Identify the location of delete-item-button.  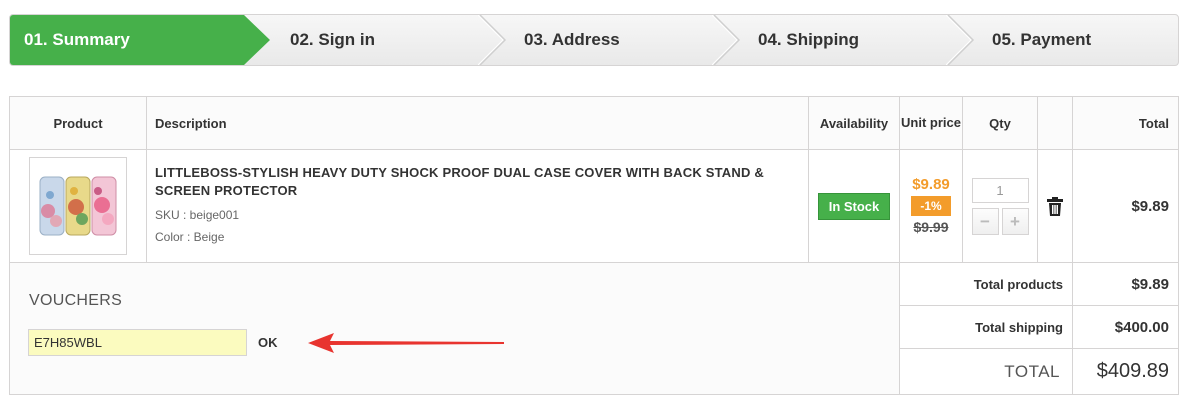
(1055, 206).